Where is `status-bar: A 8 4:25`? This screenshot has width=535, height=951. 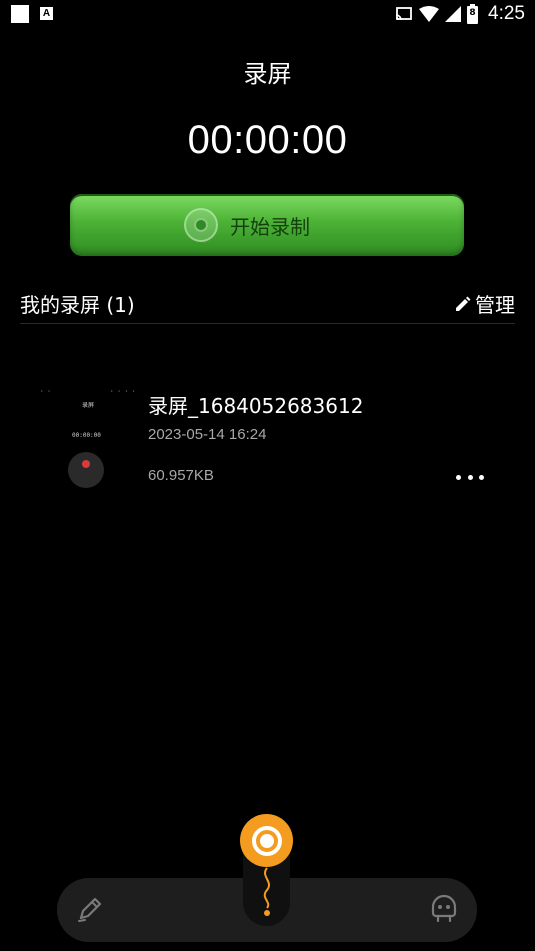
status-bar: A 8 4:25 is located at coordinates (267, 14).